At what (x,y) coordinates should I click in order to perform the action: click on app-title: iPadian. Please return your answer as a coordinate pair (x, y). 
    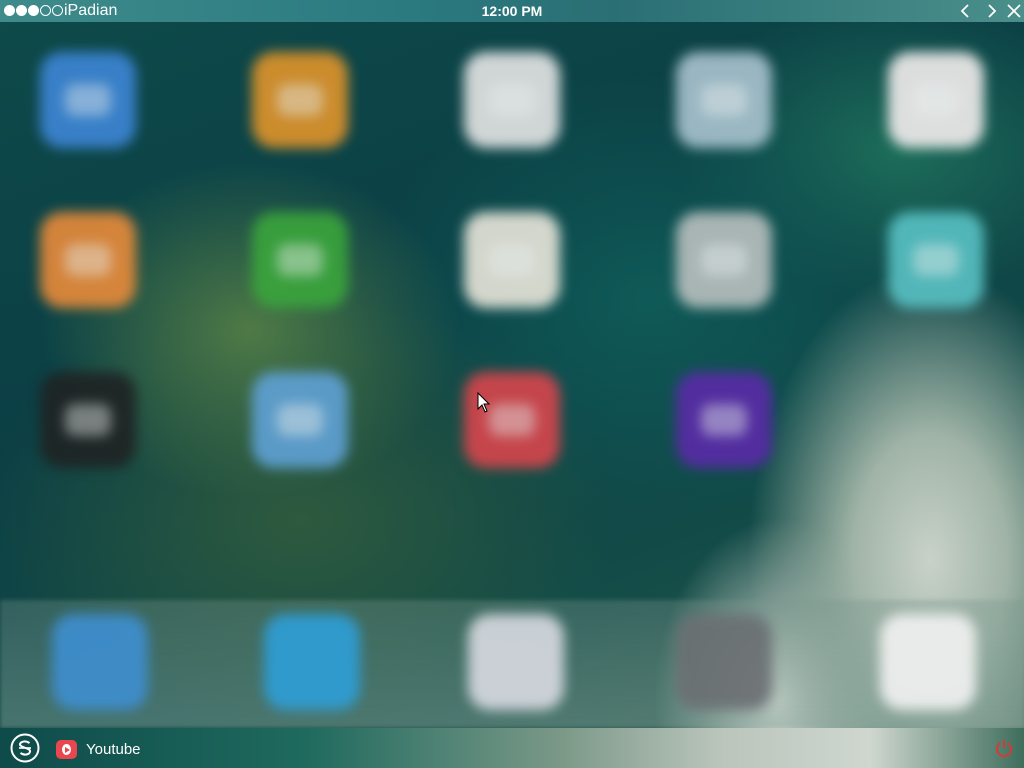
    Looking at the image, I should click on (91, 10).